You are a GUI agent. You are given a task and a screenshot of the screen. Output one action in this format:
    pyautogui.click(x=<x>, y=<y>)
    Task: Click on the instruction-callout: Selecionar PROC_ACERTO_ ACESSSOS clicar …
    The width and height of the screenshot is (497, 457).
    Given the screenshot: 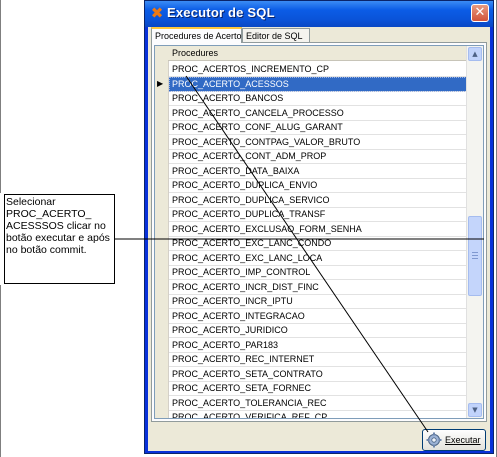 What is the action you would take?
    pyautogui.click(x=59, y=239)
    